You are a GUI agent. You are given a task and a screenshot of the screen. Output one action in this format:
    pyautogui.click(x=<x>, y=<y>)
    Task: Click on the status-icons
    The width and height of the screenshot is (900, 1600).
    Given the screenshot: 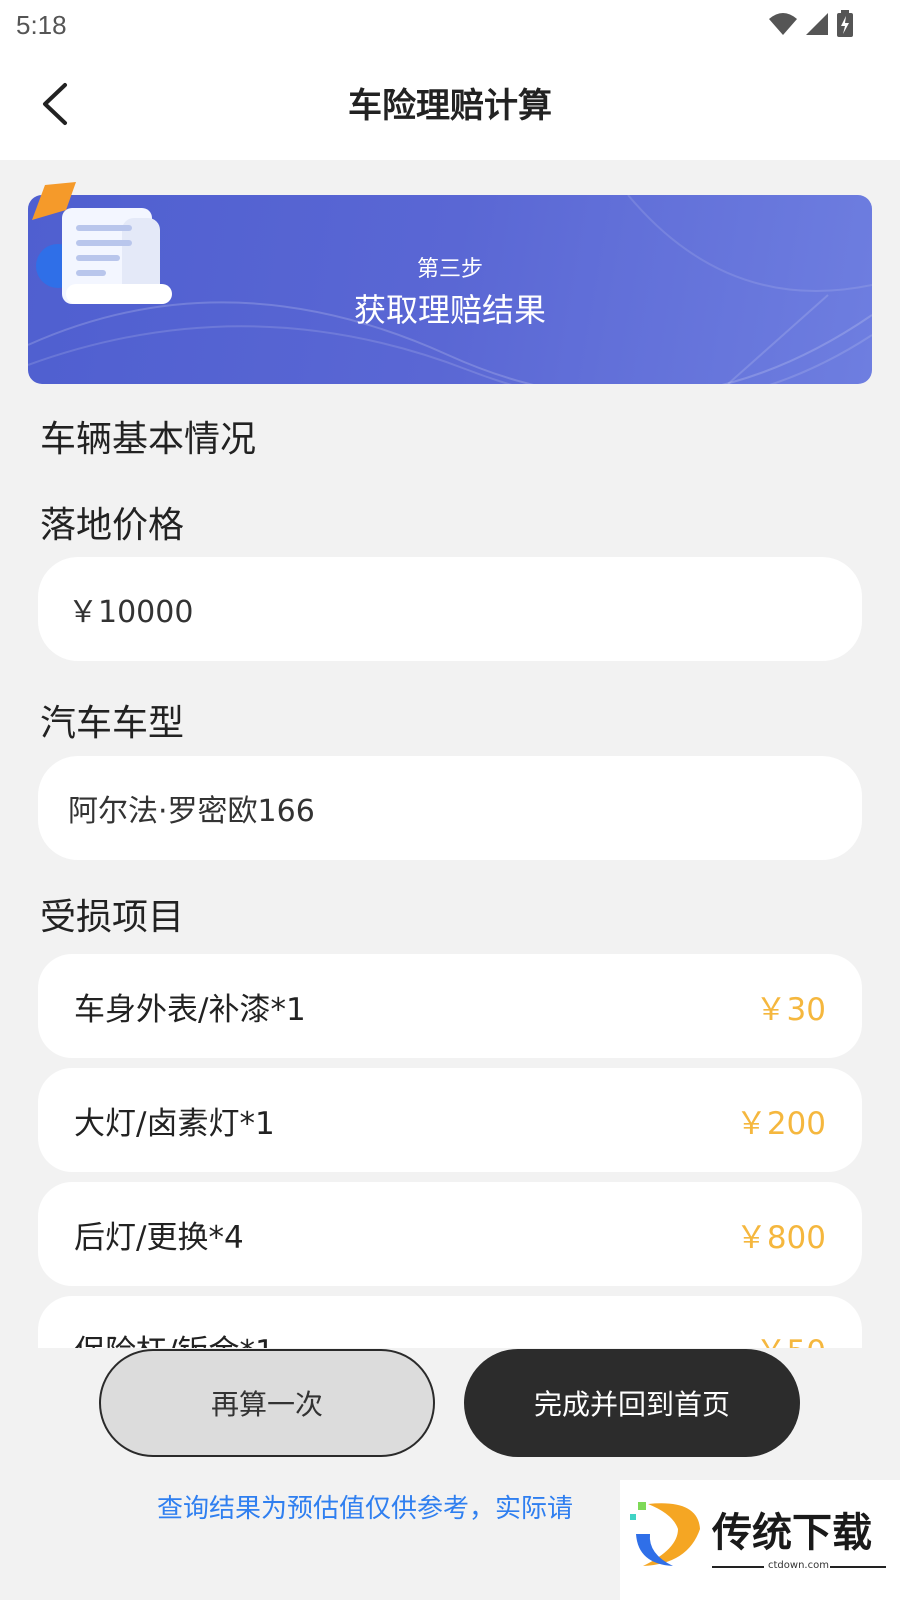 What is the action you would take?
    pyautogui.click(x=811, y=24)
    